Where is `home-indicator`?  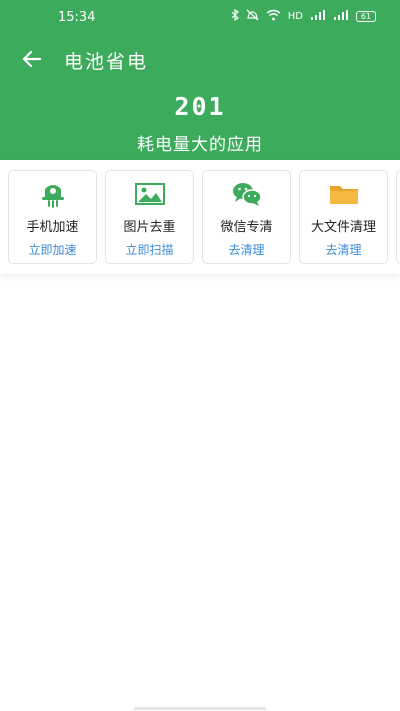
home-indicator is located at coordinates (200, 708).